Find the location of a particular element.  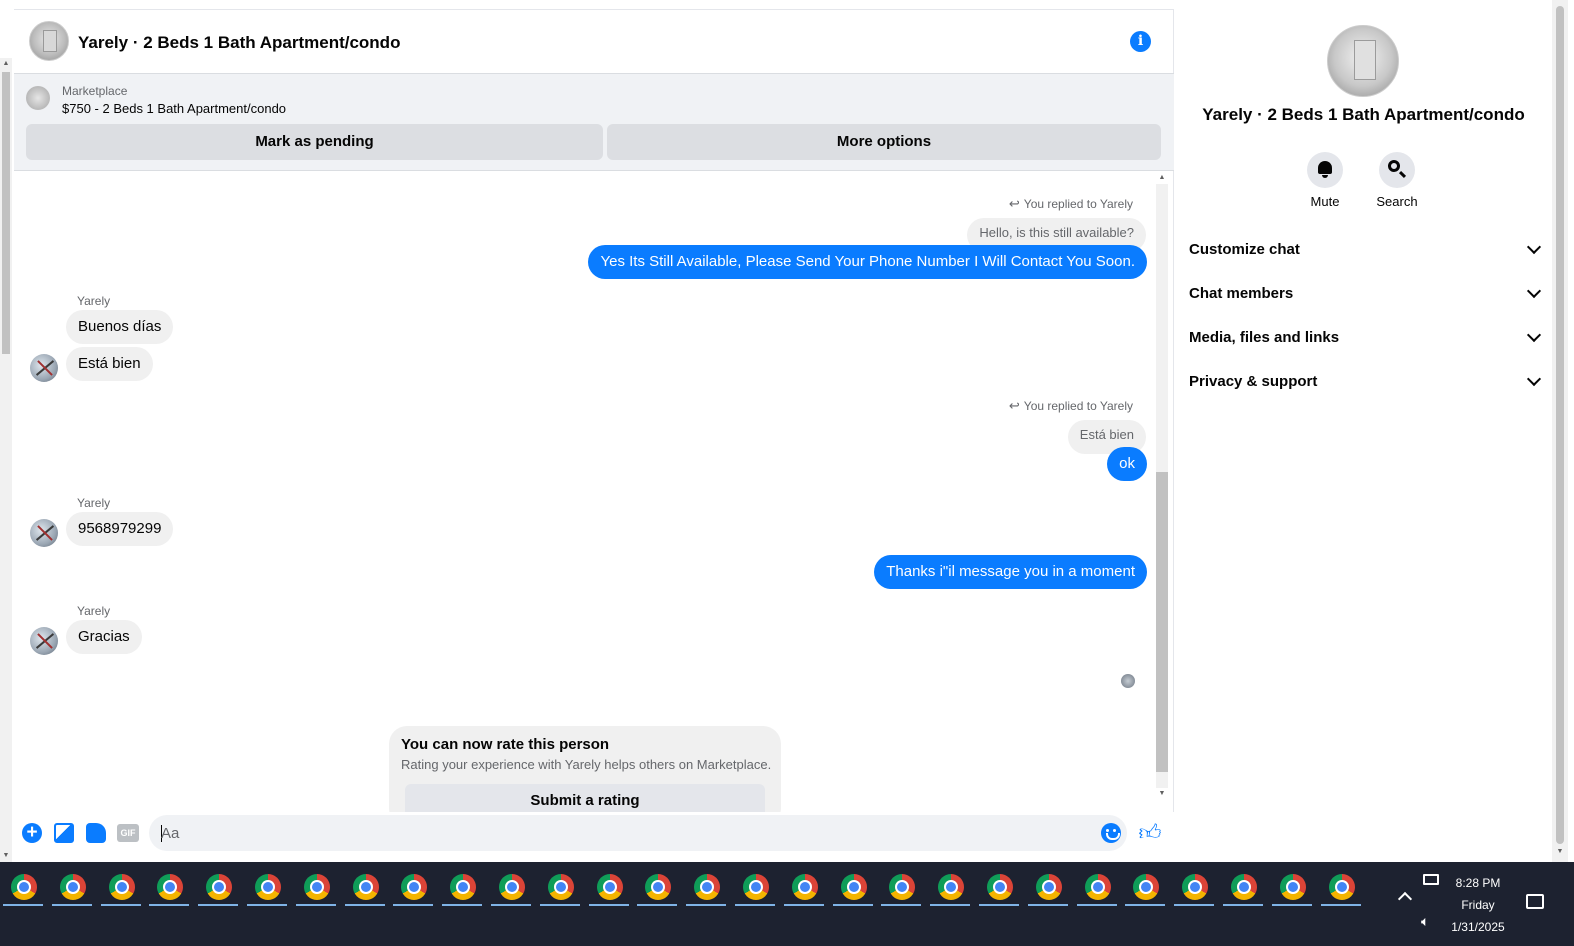

section-chat-members: Chat members is located at coordinates (1365, 294).